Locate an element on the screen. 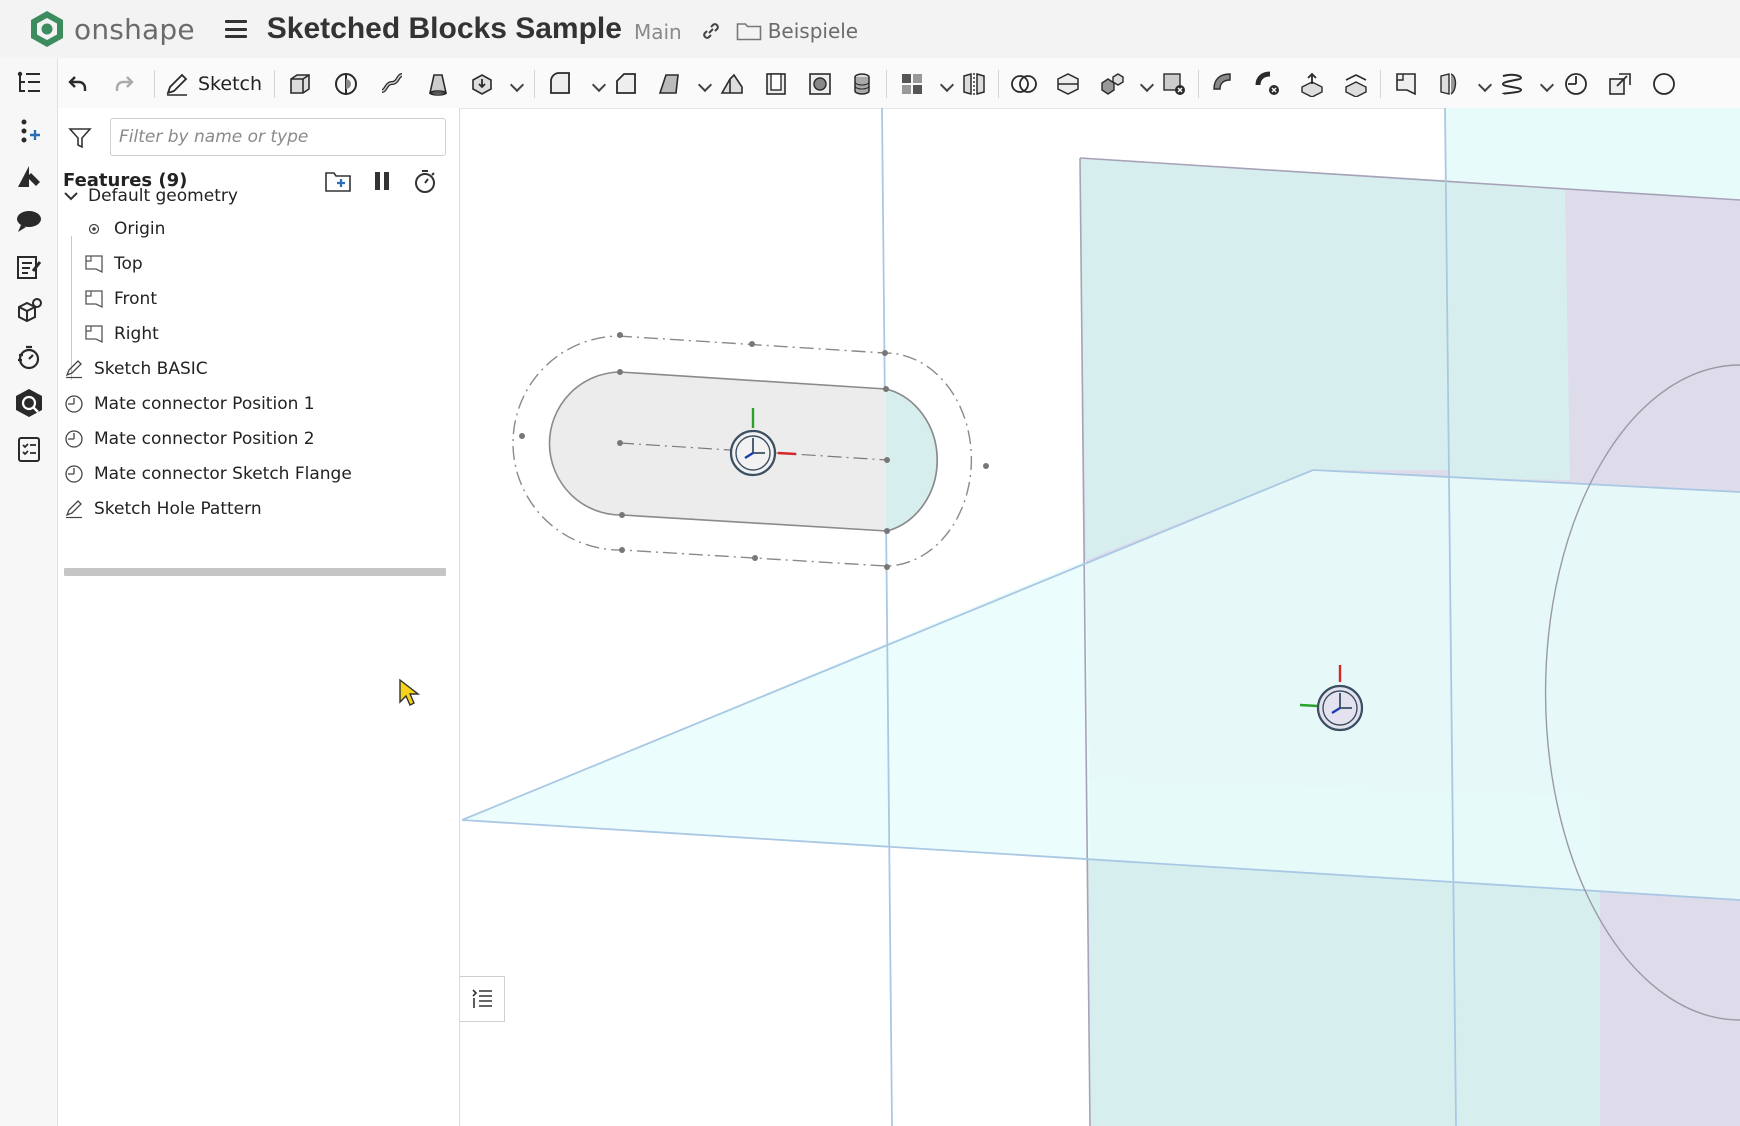 This screenshot has height=1126, width=1740. sketch-button: Sketch is located at coordinates (213, 84).